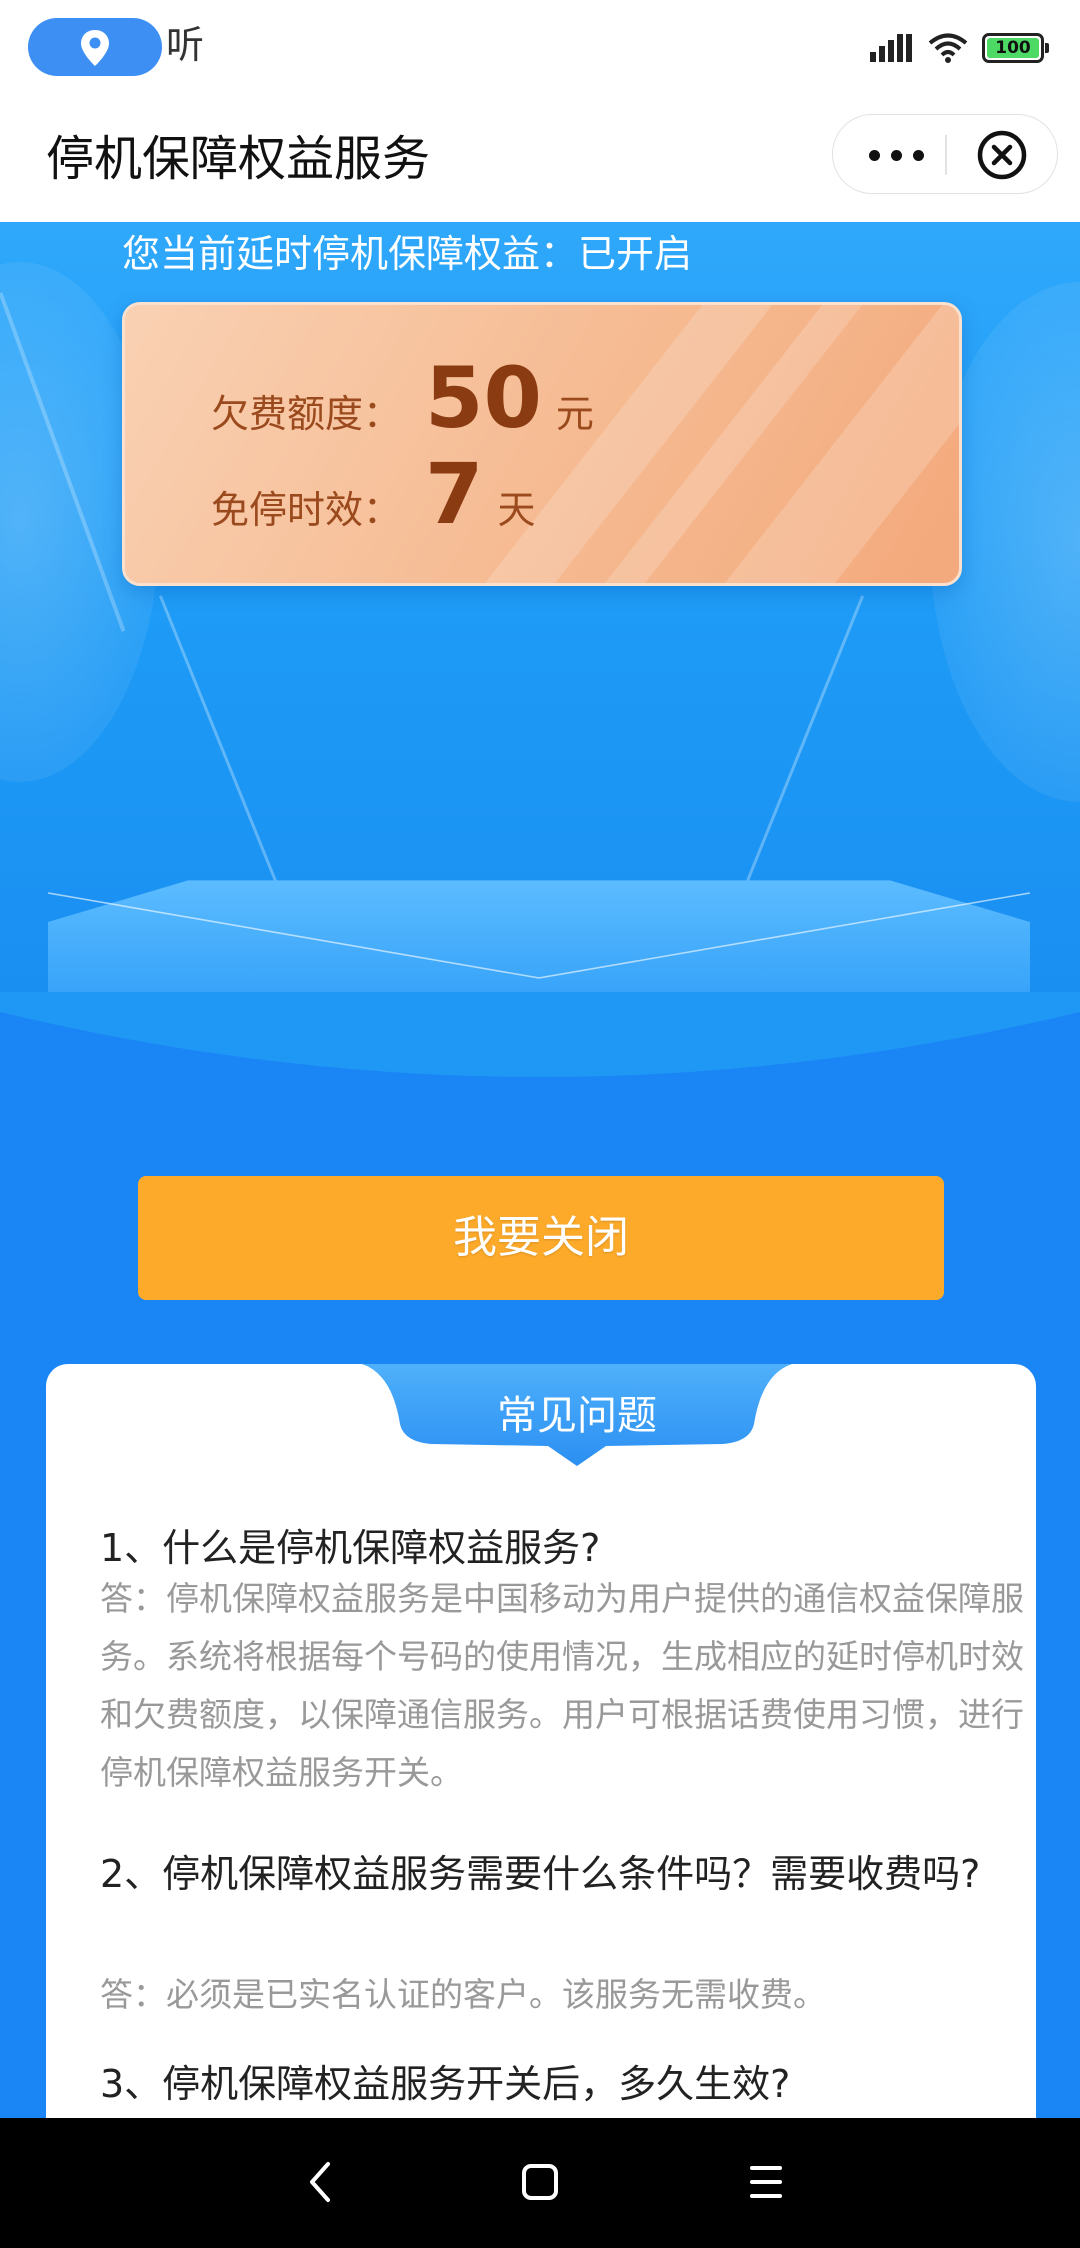 The height and width of the screenshot is (2248, 1080). Describe the element at coordinates (454, 494) in the screenshot. I see `grace-period-value: 7` at that location.